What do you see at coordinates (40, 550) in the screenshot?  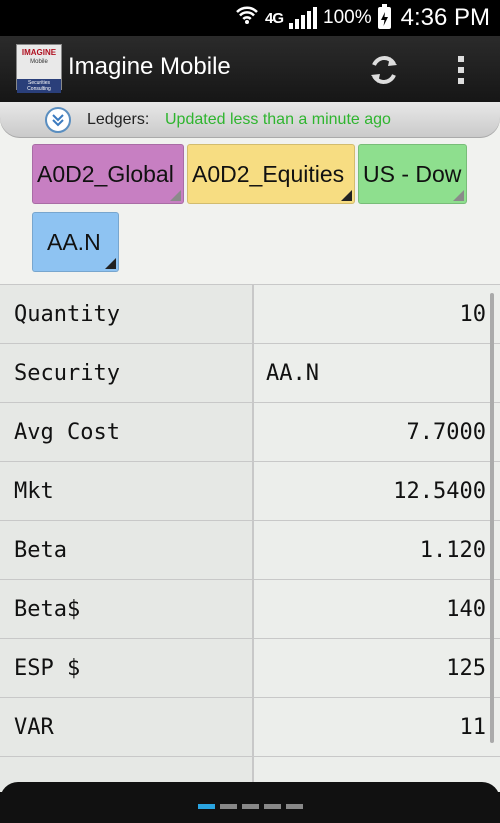 I see `row-label: Beta` at bounding box center [40, 550].